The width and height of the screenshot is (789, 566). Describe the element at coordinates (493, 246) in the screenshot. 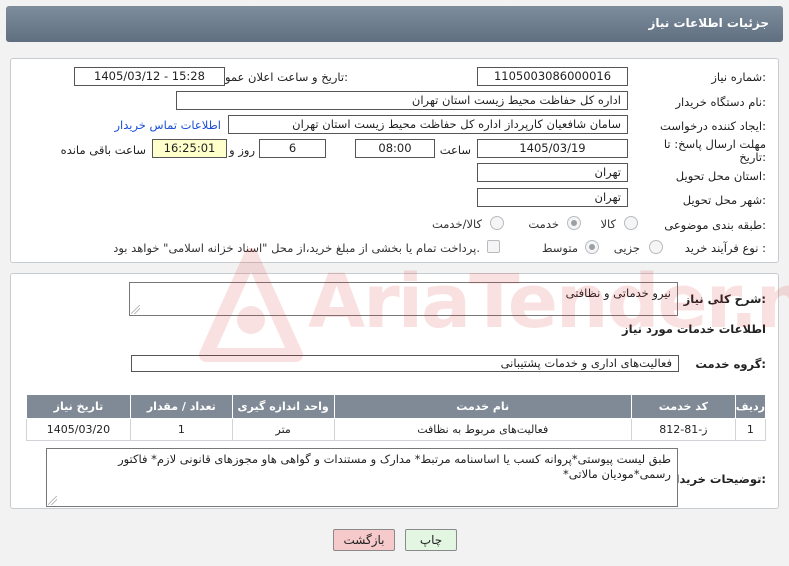

I see `treasury-payment-checkbox` at that location.